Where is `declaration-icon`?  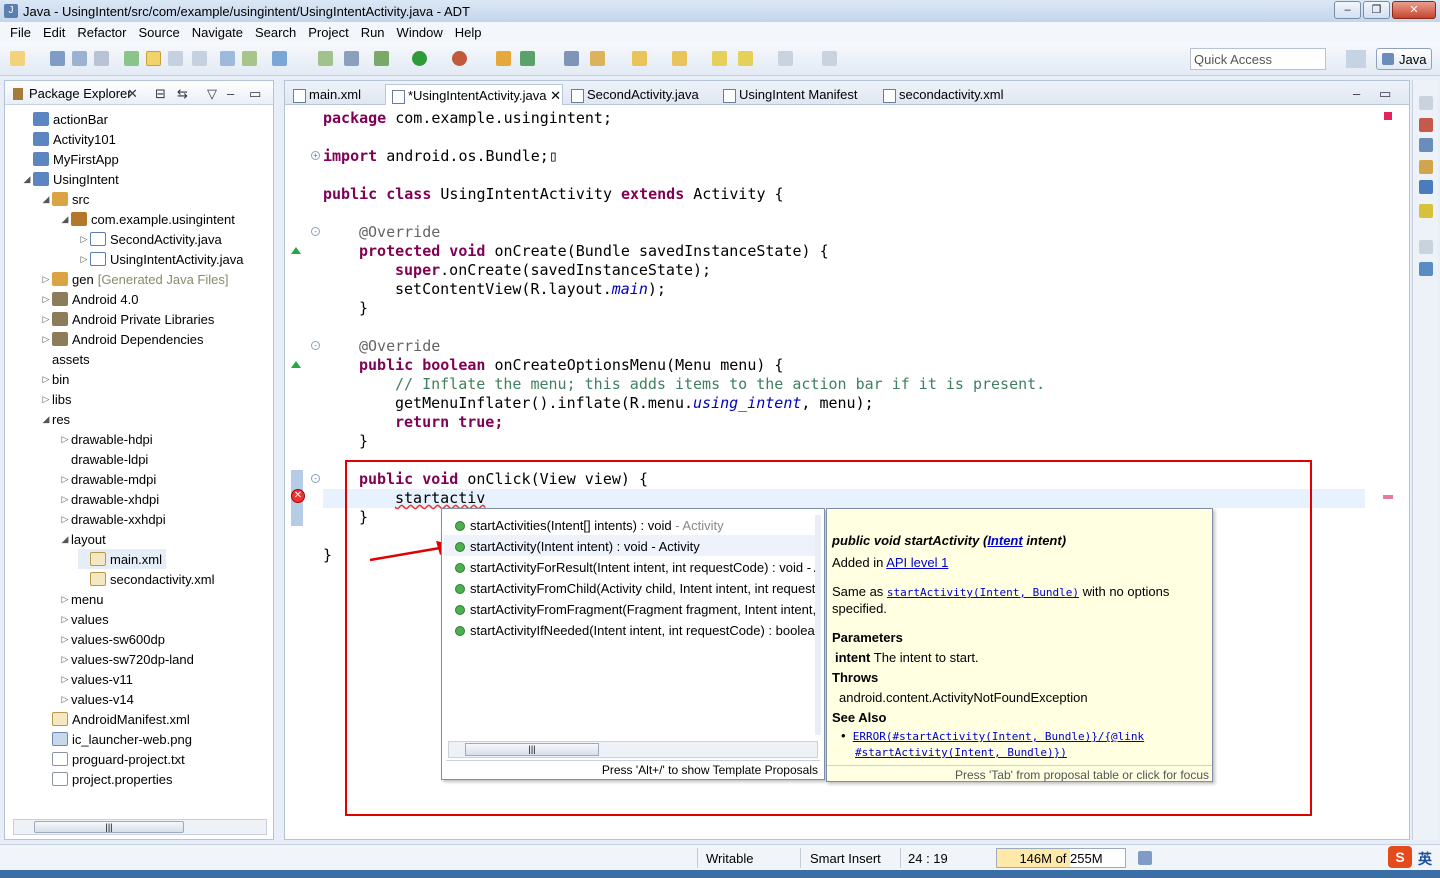
declaration-icon is located at coordinates (1426, 167).